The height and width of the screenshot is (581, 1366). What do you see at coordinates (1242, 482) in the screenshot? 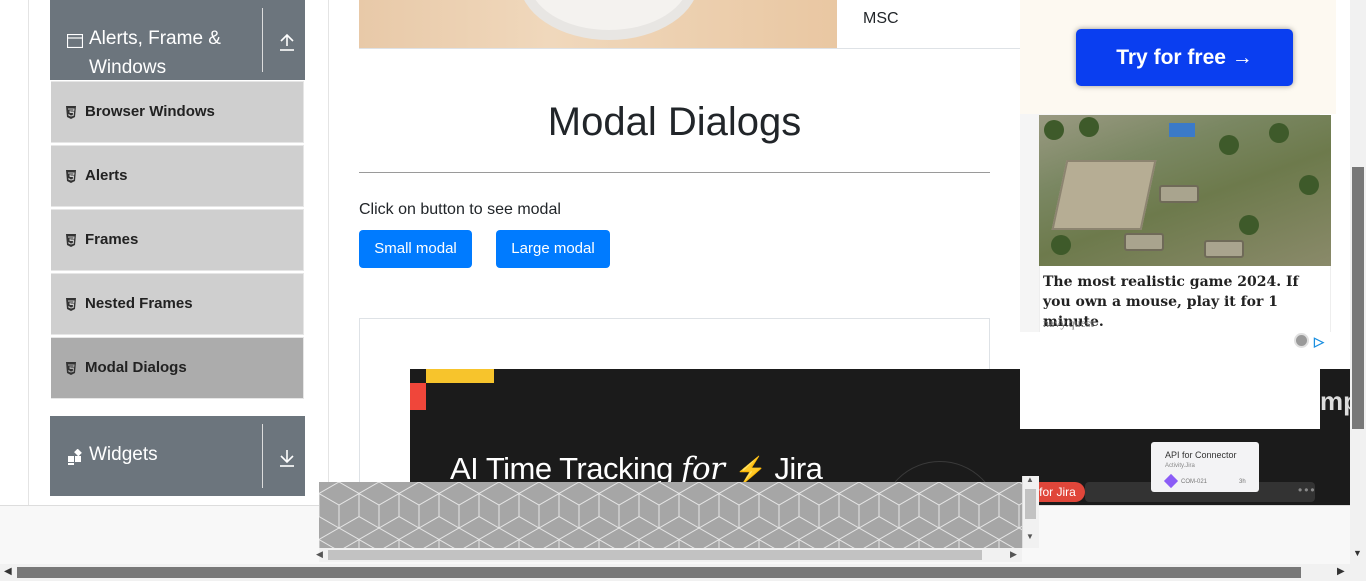
I see `api-card-time: 3h` at bounding box center [1242, 482].